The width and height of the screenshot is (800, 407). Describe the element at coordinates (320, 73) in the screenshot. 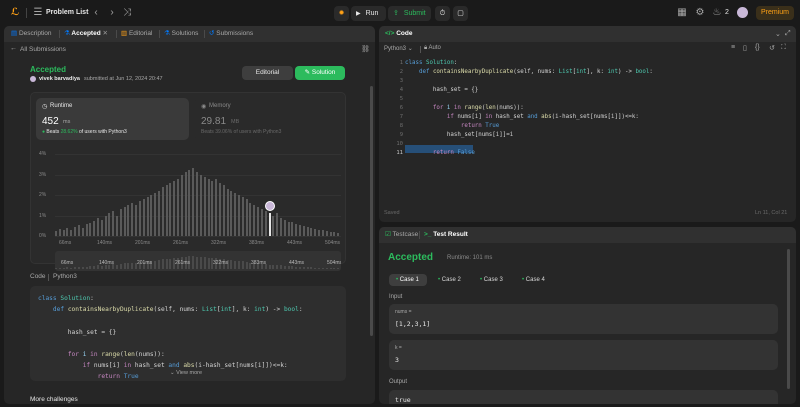

I see `solution-button: ✎ Solution` at that location.